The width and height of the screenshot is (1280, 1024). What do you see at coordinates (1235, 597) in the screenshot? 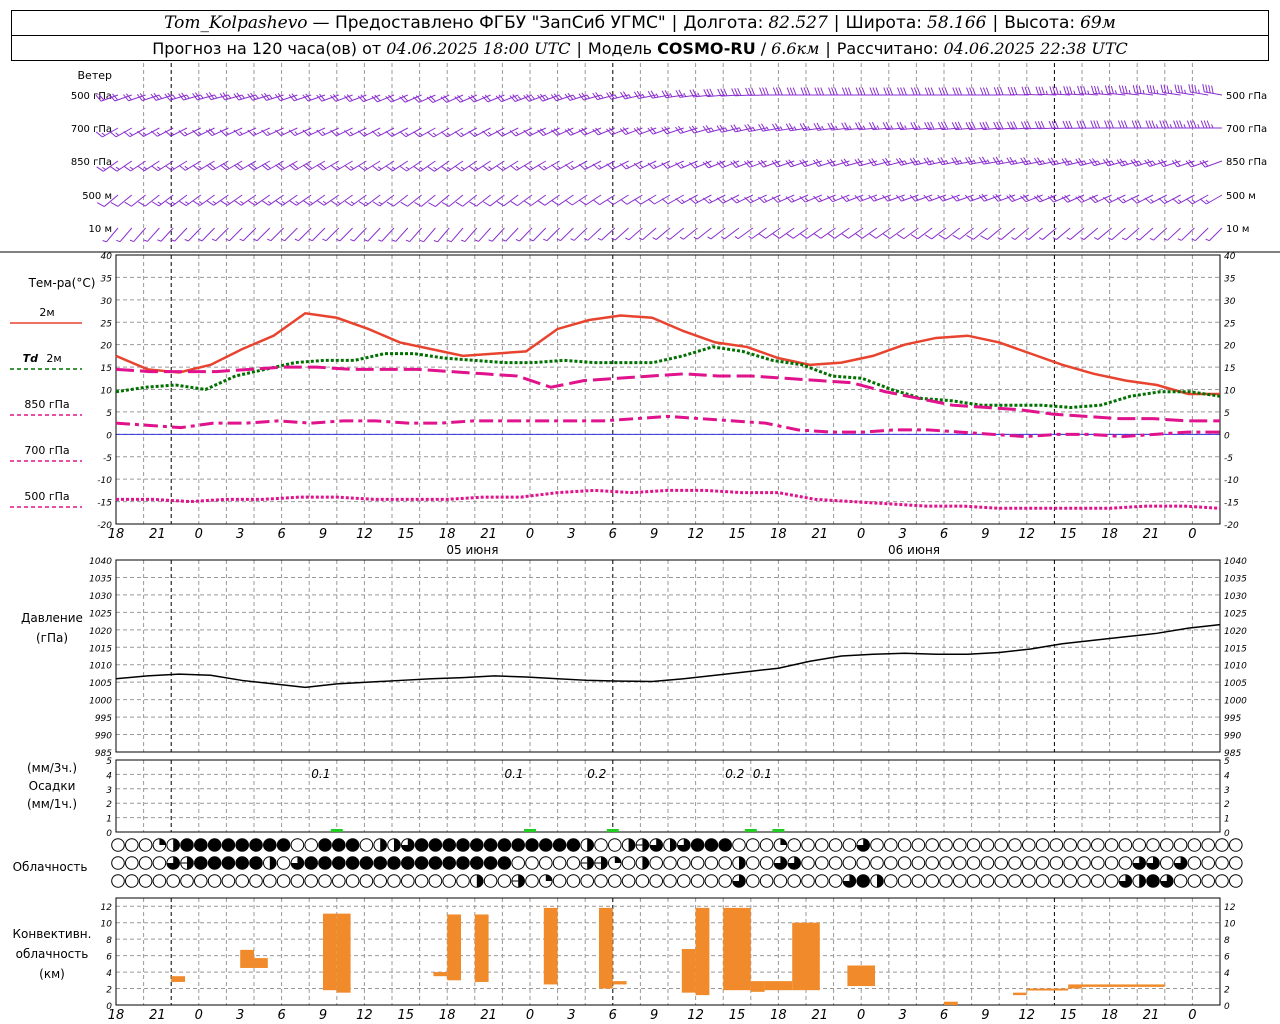
I see `pres-ytick-right: 1030` at bounding box center [1235, 597].